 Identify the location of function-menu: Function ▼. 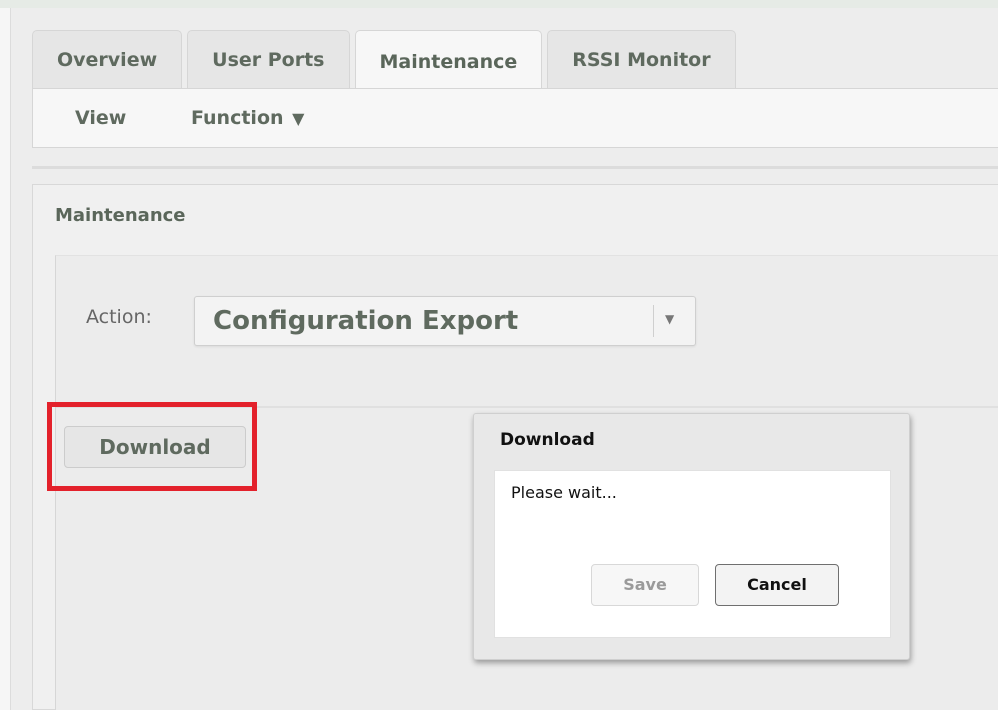
(247, 118).